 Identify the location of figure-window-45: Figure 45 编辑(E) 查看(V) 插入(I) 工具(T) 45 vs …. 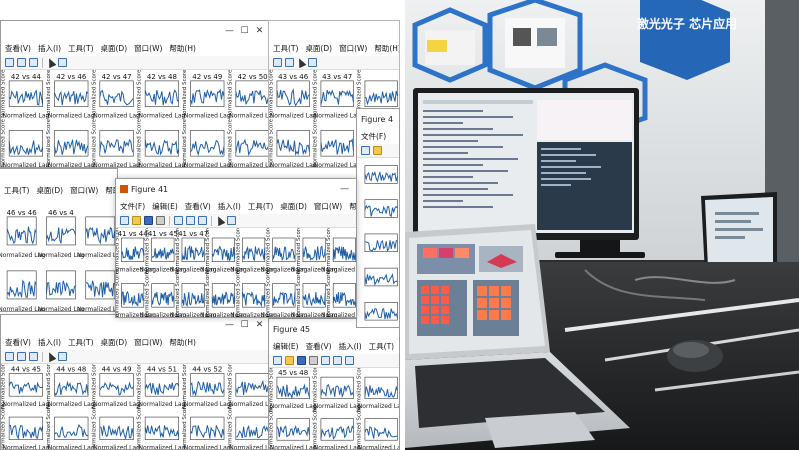
(334, 384).